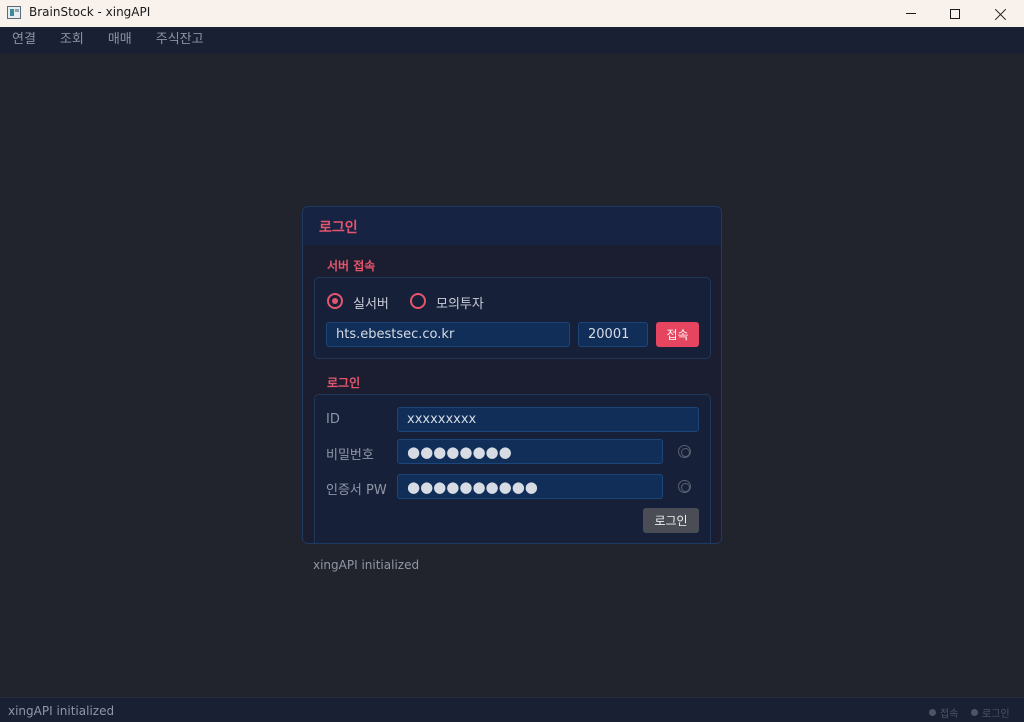 The image size is (1024, 722). I want to click on close-button, so click(1001, 13).